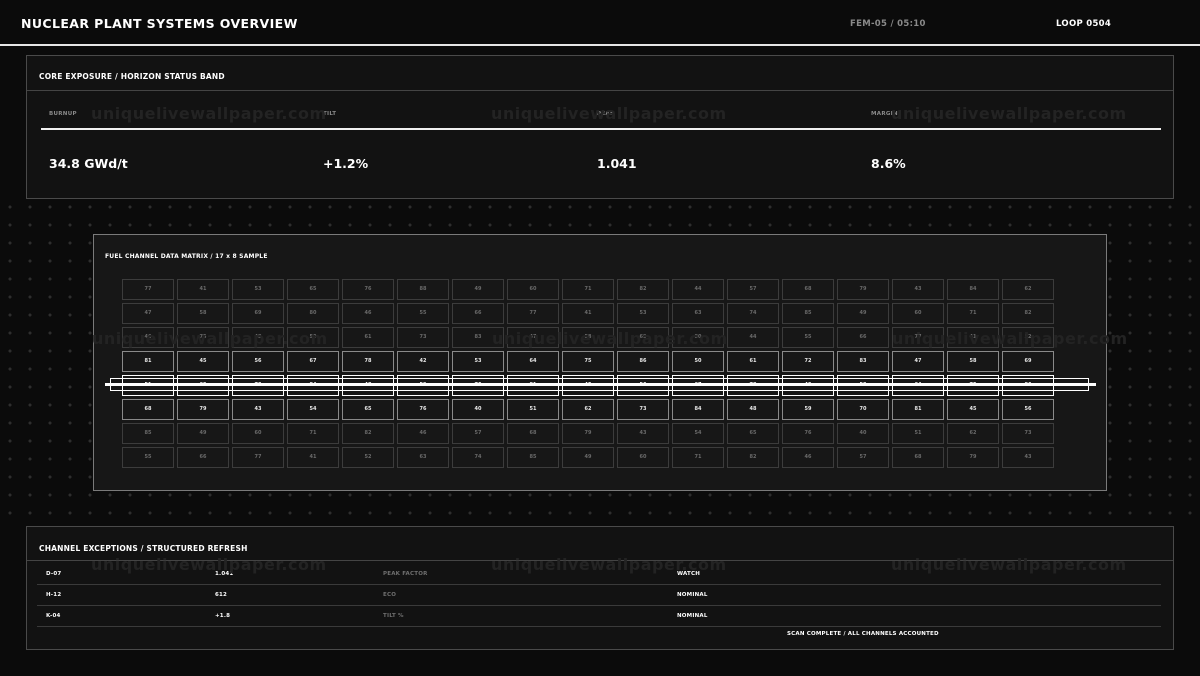 This screenshot has height=676, width=1200. Describe the element at coordinates (808, 361) in the screenshot. I see `matrix-cell: 72` at that location.